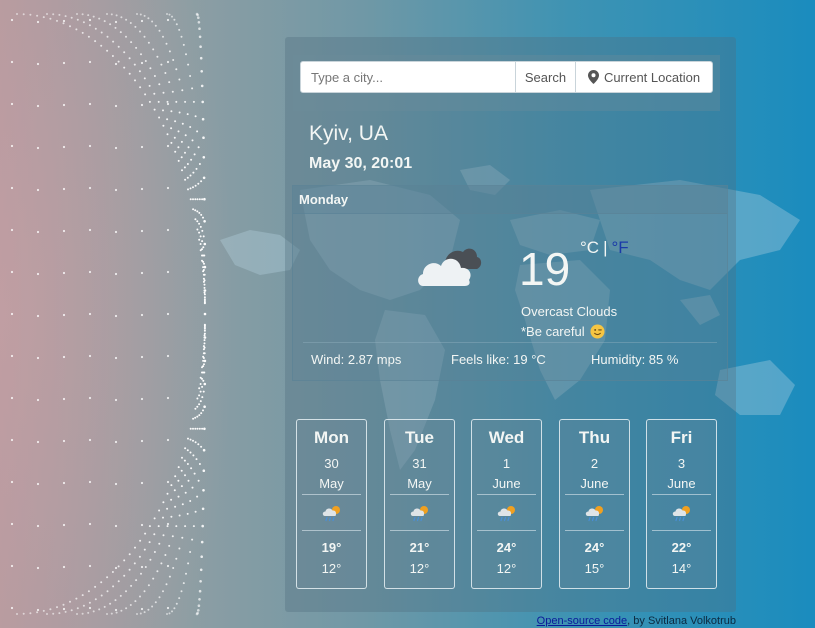 The width and height of the screenshot is (815, 628). What do you see at coordinates (419, 437) in the screenshot?
I see `forecast-day-name: Tue` at bounding box center [419, 437].